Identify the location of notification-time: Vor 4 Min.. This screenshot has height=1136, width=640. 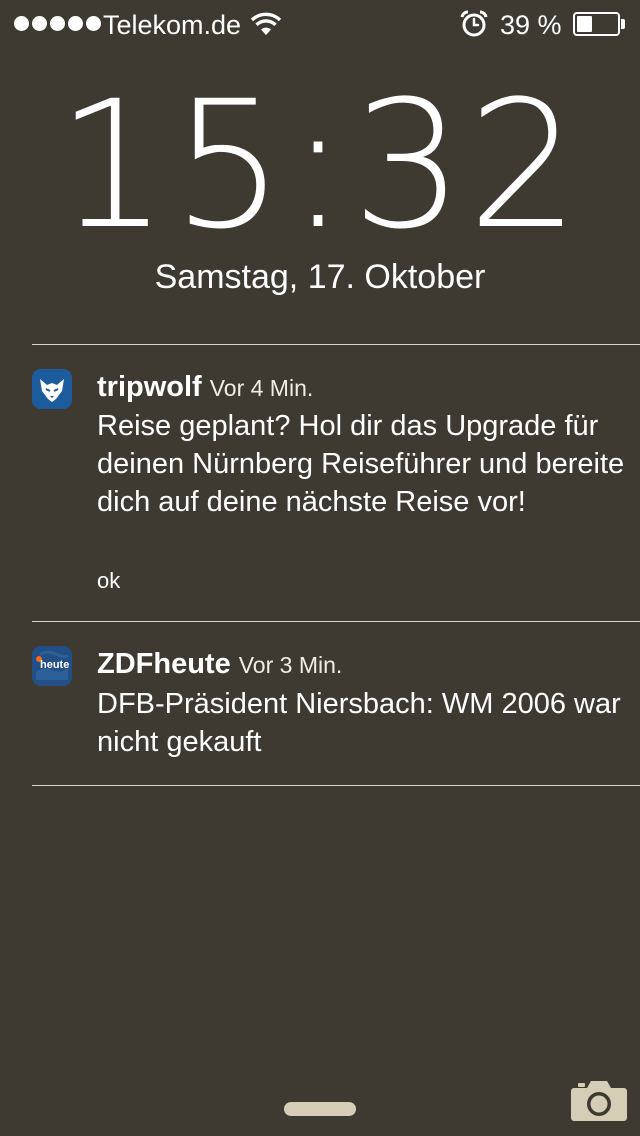
(261, 388).